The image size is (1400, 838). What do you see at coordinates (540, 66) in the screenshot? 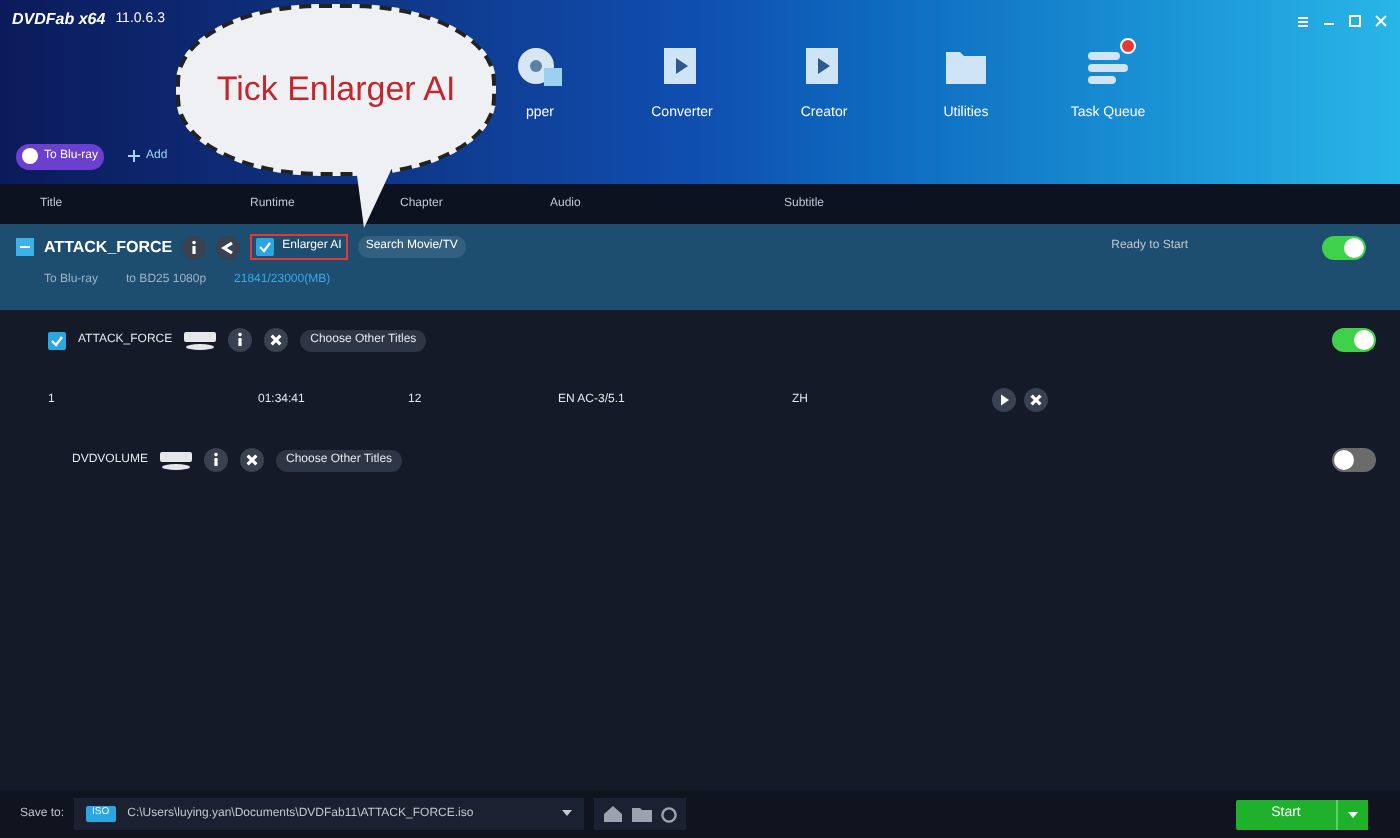
I see `module-icon` at bounding box center [540, 66].